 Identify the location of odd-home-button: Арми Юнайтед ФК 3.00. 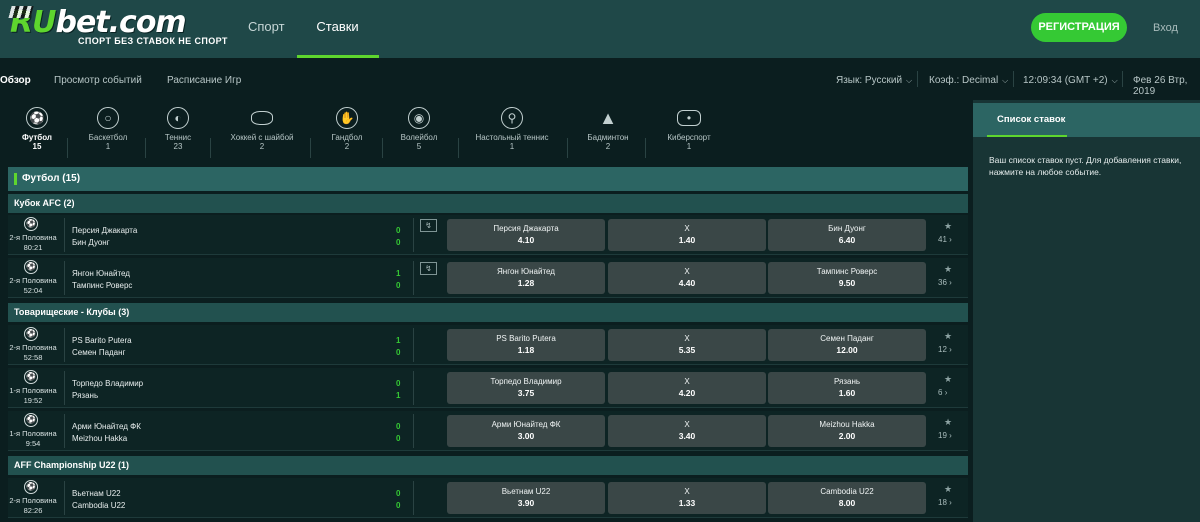
(526, 431).